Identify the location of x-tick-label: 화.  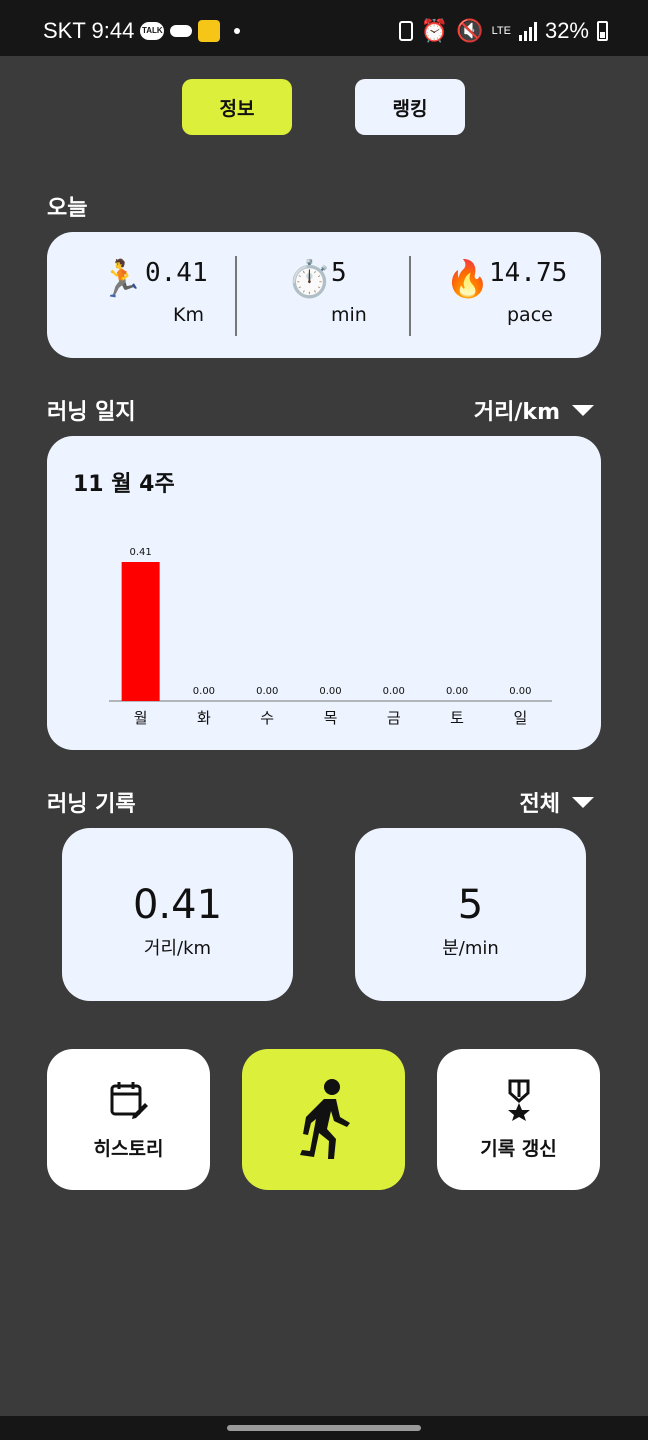
(204, 718).